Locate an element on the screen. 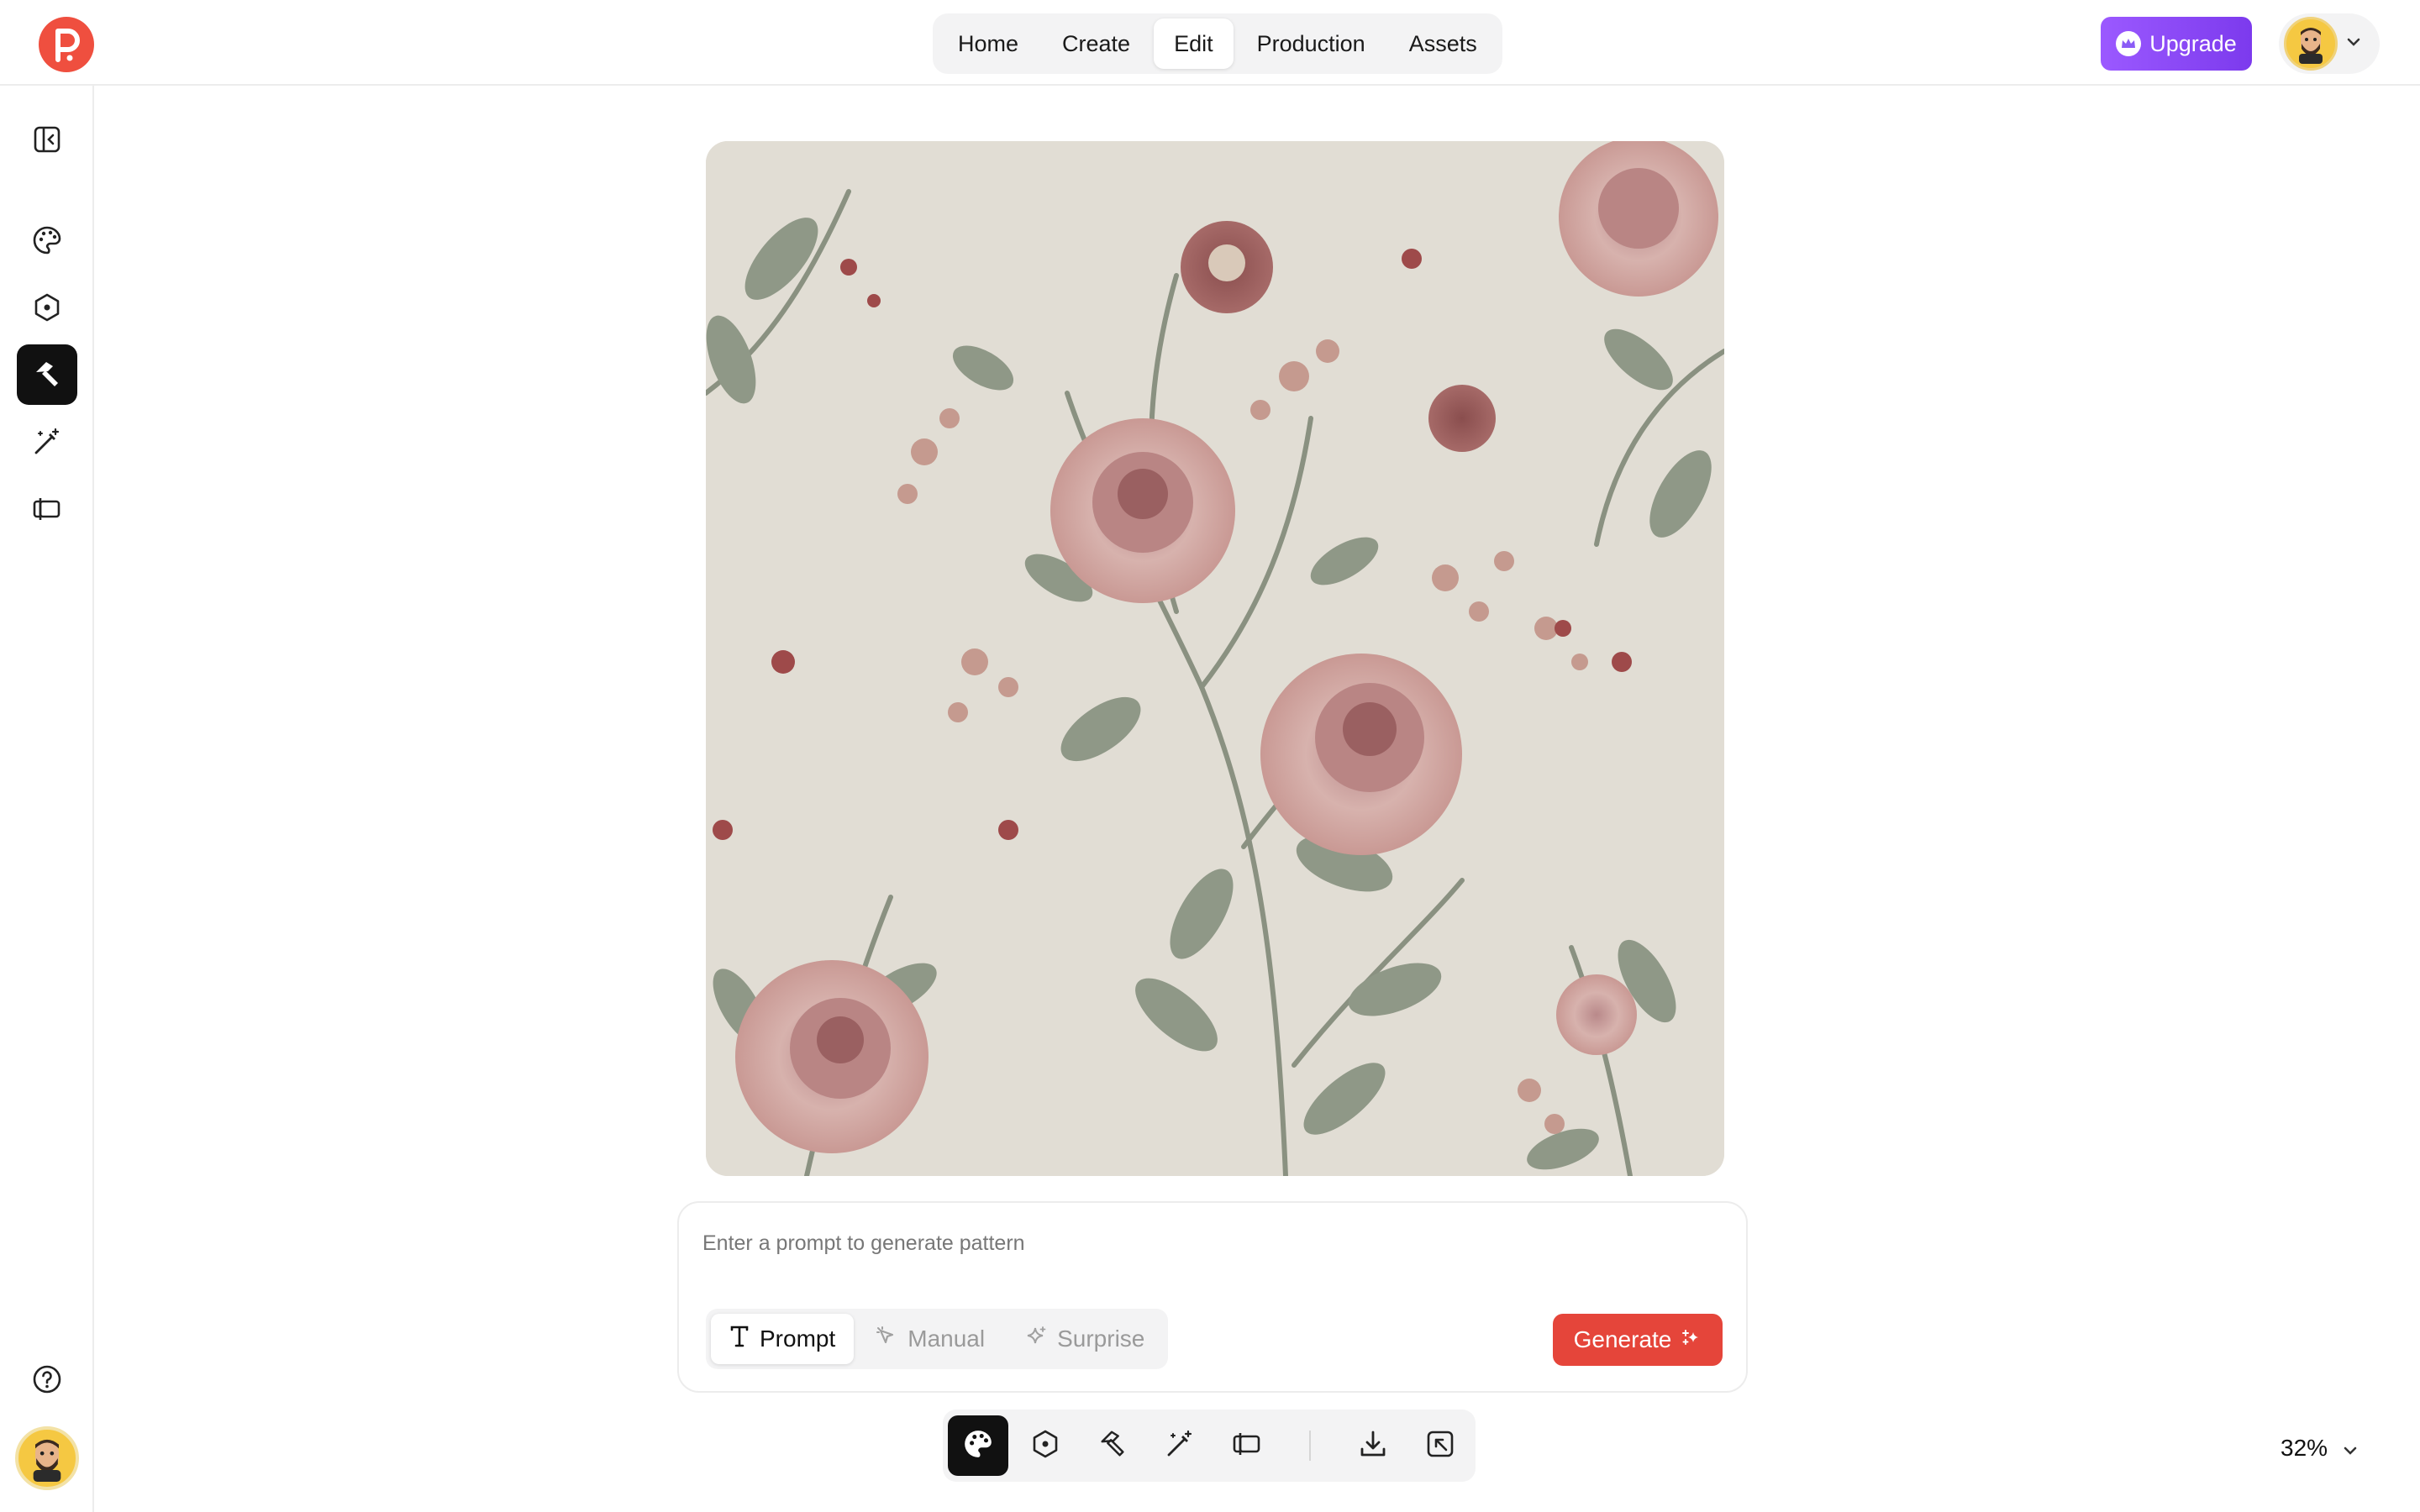  download-button is located at coordinates (1373, 1445).